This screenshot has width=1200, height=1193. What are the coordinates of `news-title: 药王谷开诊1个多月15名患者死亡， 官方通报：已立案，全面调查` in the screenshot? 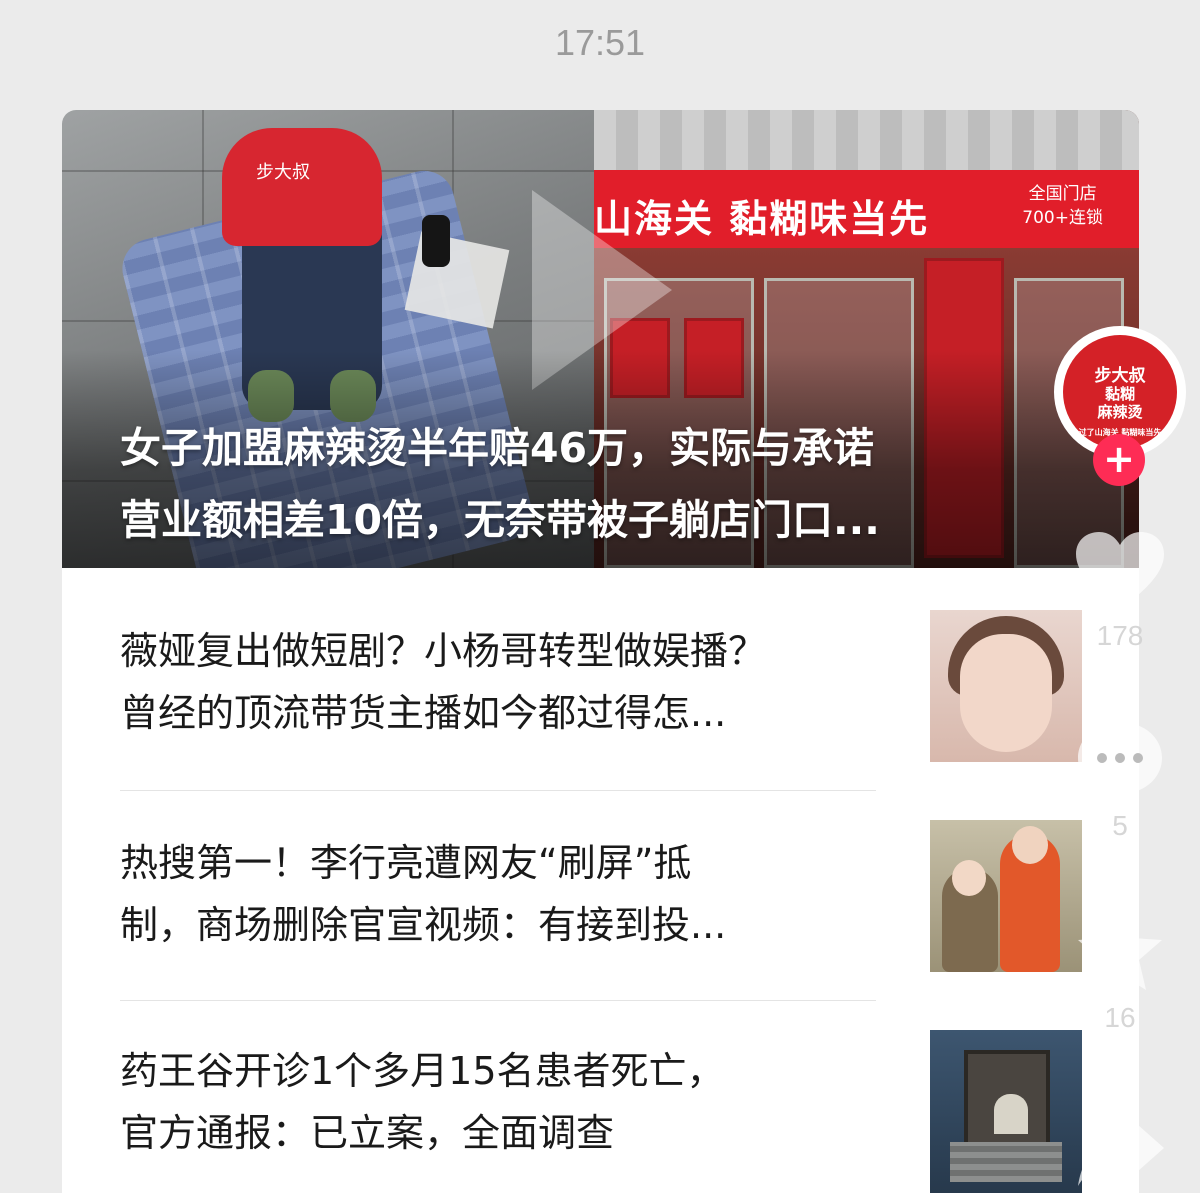 It's located at (422, 1102).